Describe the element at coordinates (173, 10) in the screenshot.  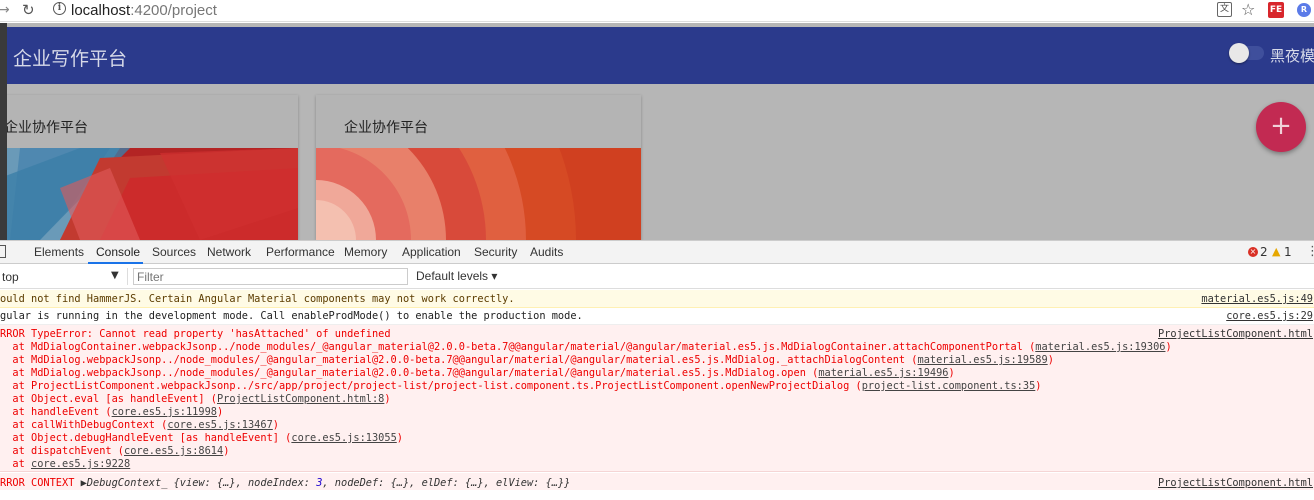
I see `url-path: :4200/project` at that location.